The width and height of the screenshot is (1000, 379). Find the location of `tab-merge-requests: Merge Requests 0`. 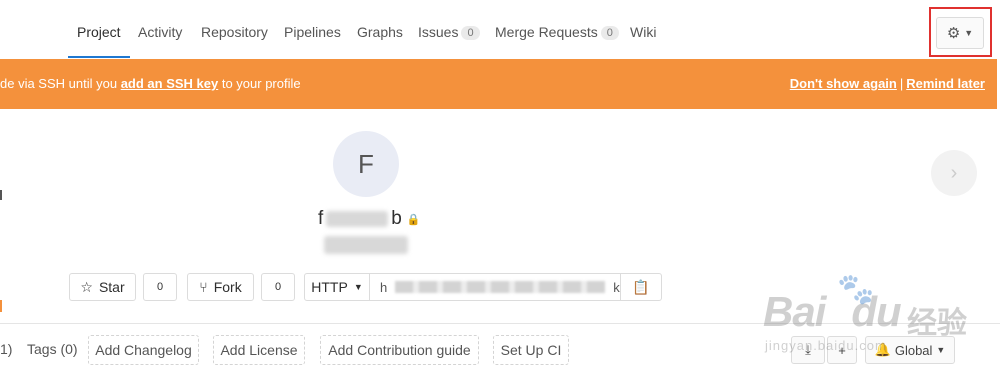

tab-merge-requests: Merge Requests 0 is located at coordinates (557, 41).